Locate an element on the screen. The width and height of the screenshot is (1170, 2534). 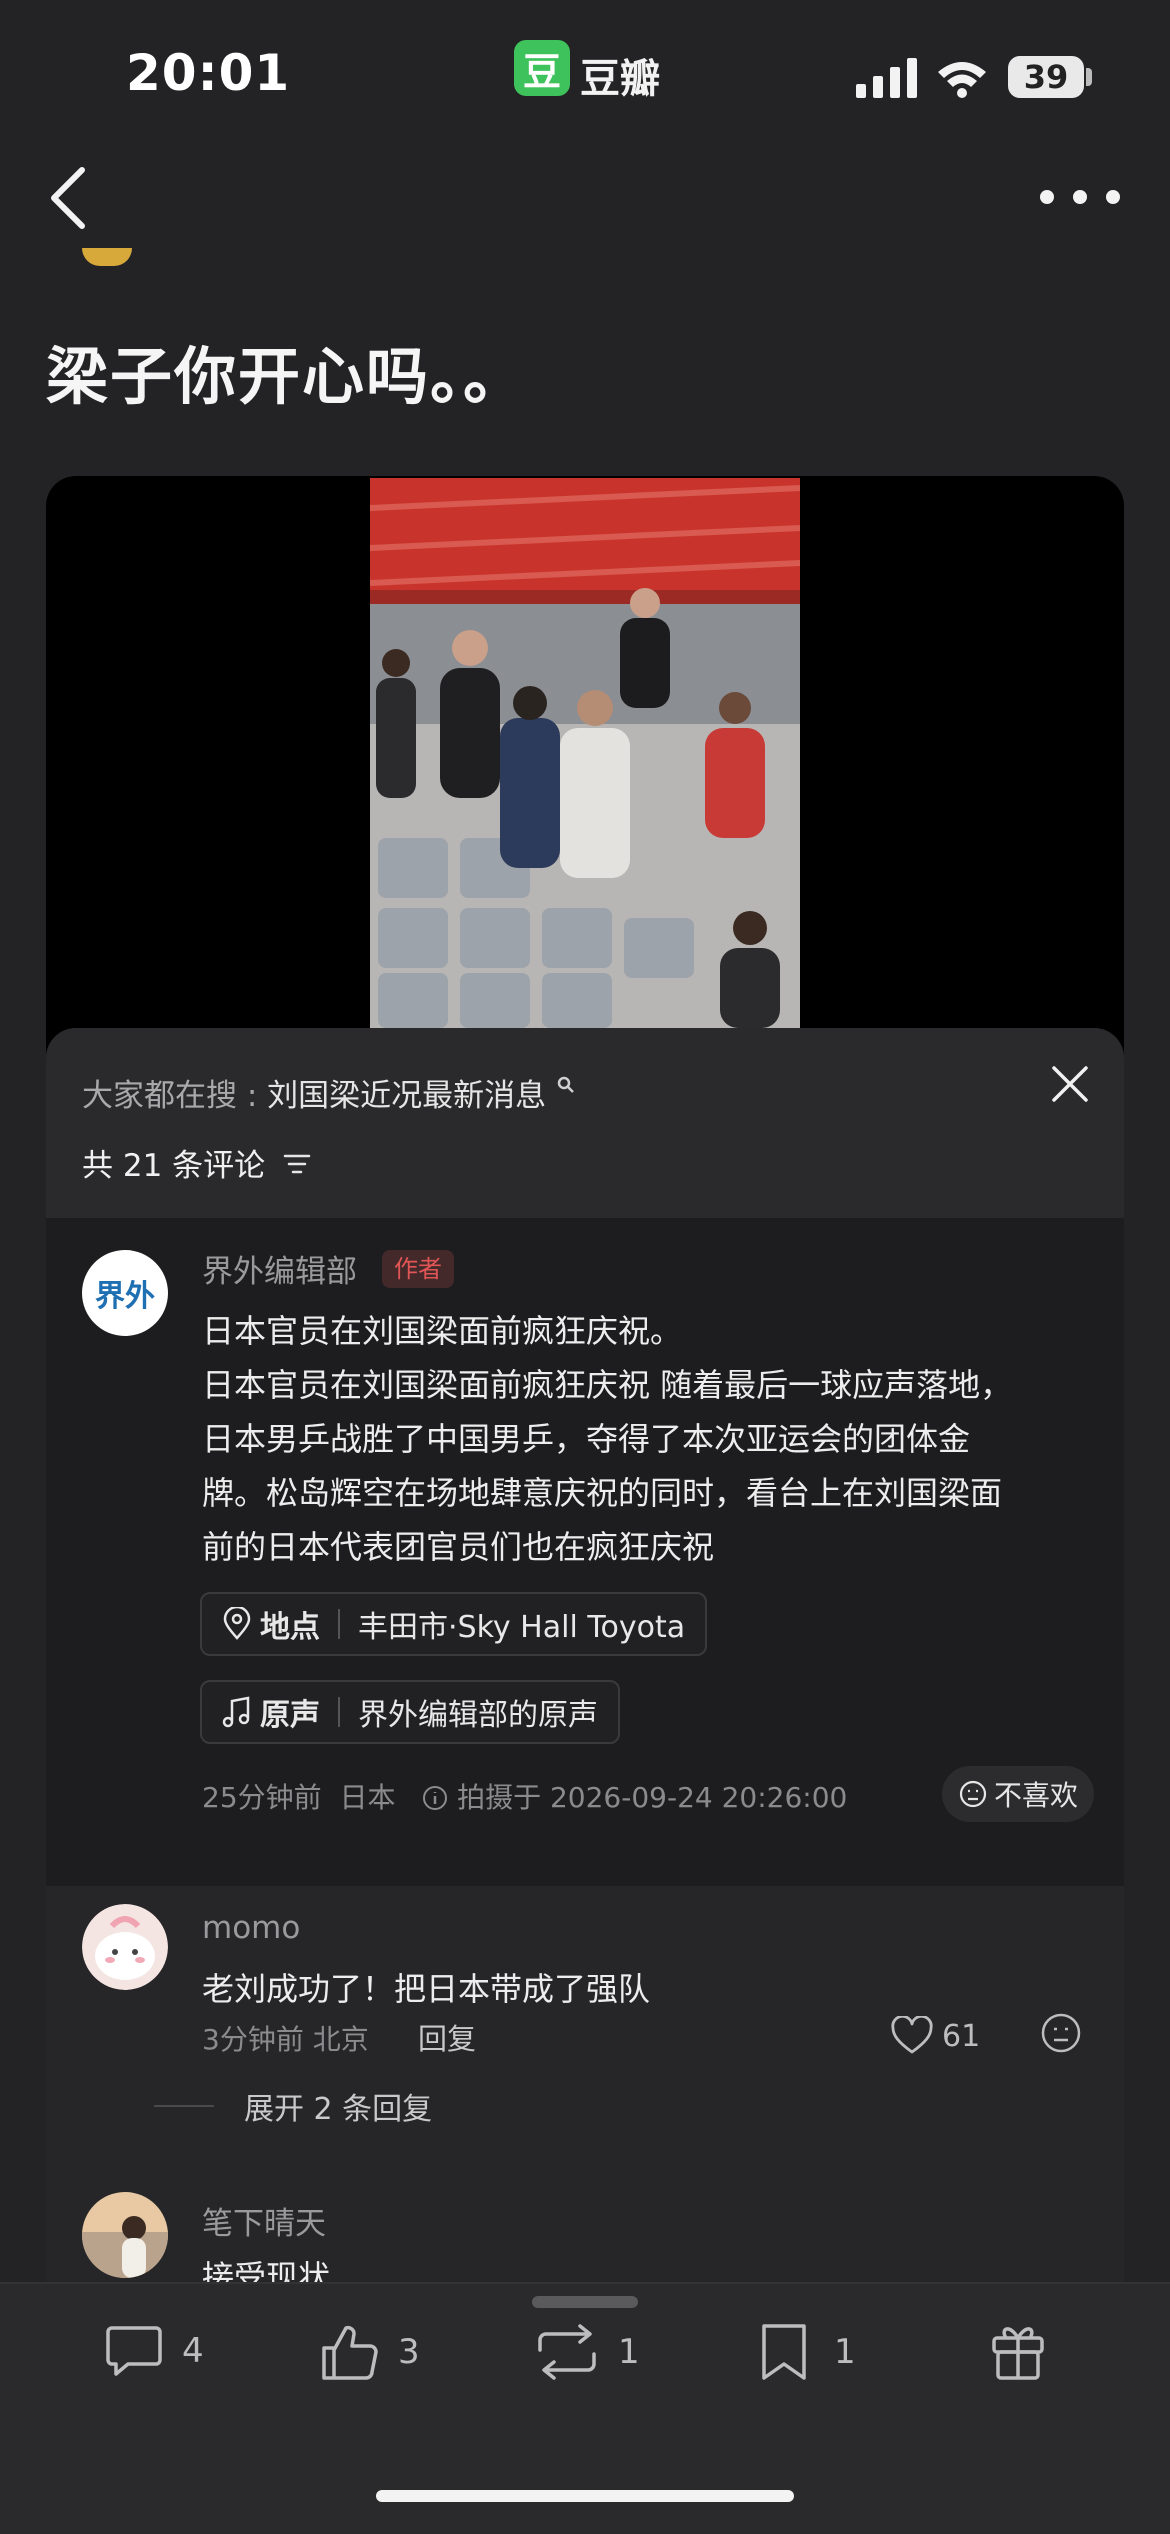
search-prefix: 大家都在搜 : is located at coordinates (175, 1096).